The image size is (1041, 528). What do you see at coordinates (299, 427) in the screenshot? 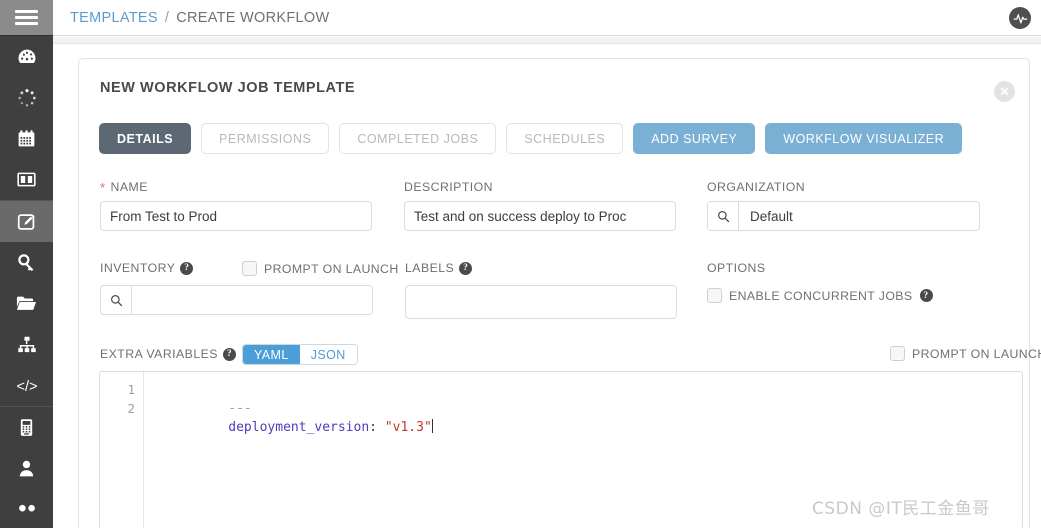
I see `yaml-key-token: deployment_version` at bounding box center [299, 427].